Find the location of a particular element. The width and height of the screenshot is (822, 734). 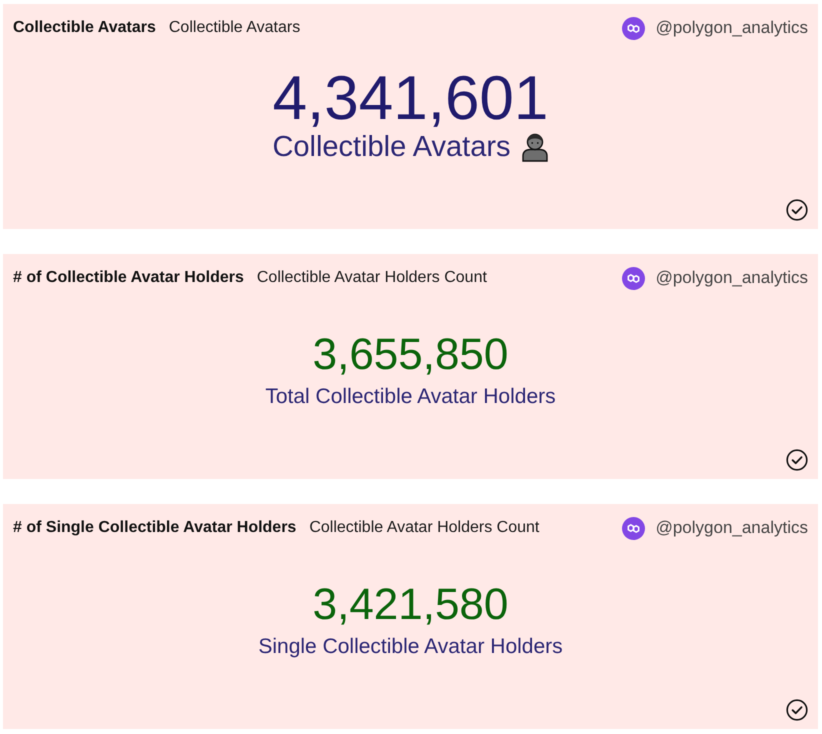

counter-label: Total Collectible Avatar Holders is located at coordinates (410, 396).